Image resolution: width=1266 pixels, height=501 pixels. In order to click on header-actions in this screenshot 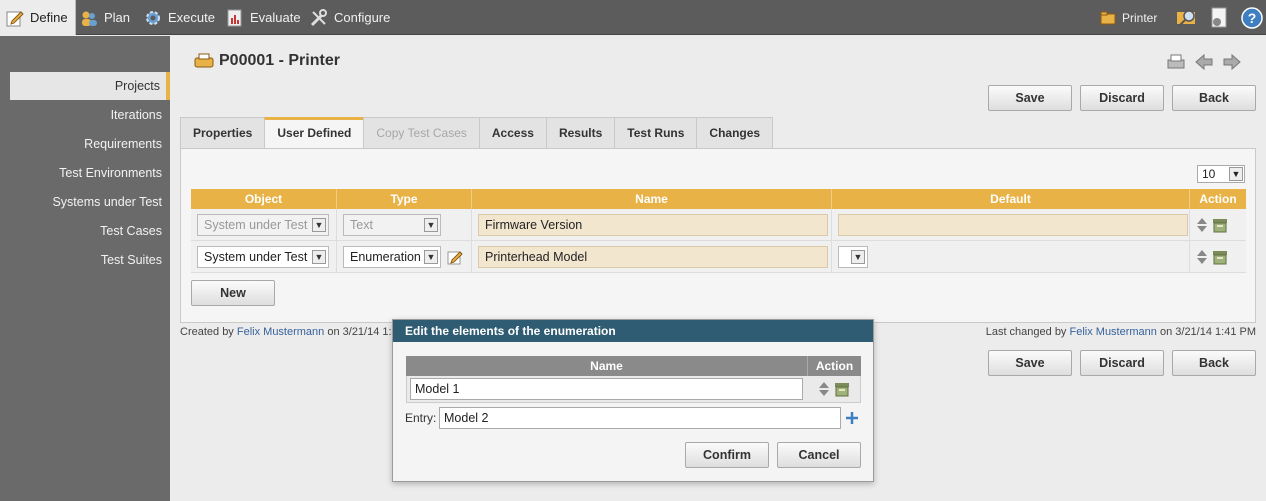, I will do `click(1204, 62)`.